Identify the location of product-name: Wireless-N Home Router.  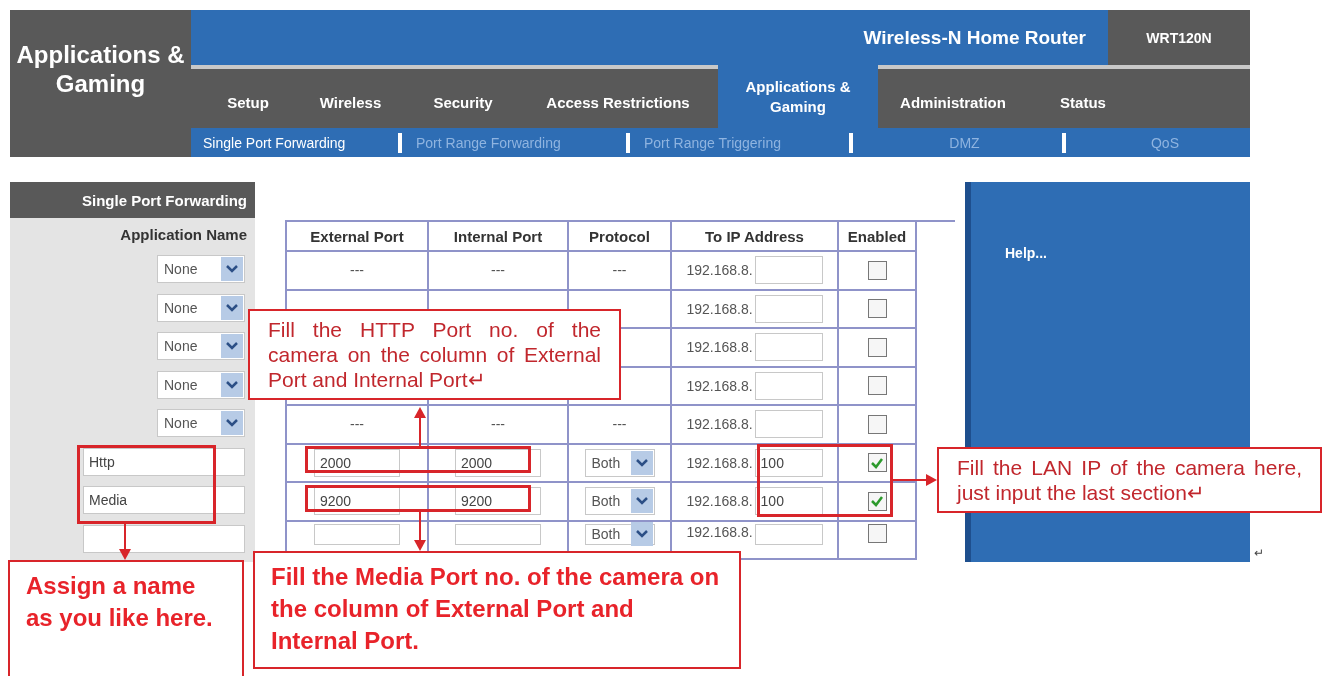
(974, 37).